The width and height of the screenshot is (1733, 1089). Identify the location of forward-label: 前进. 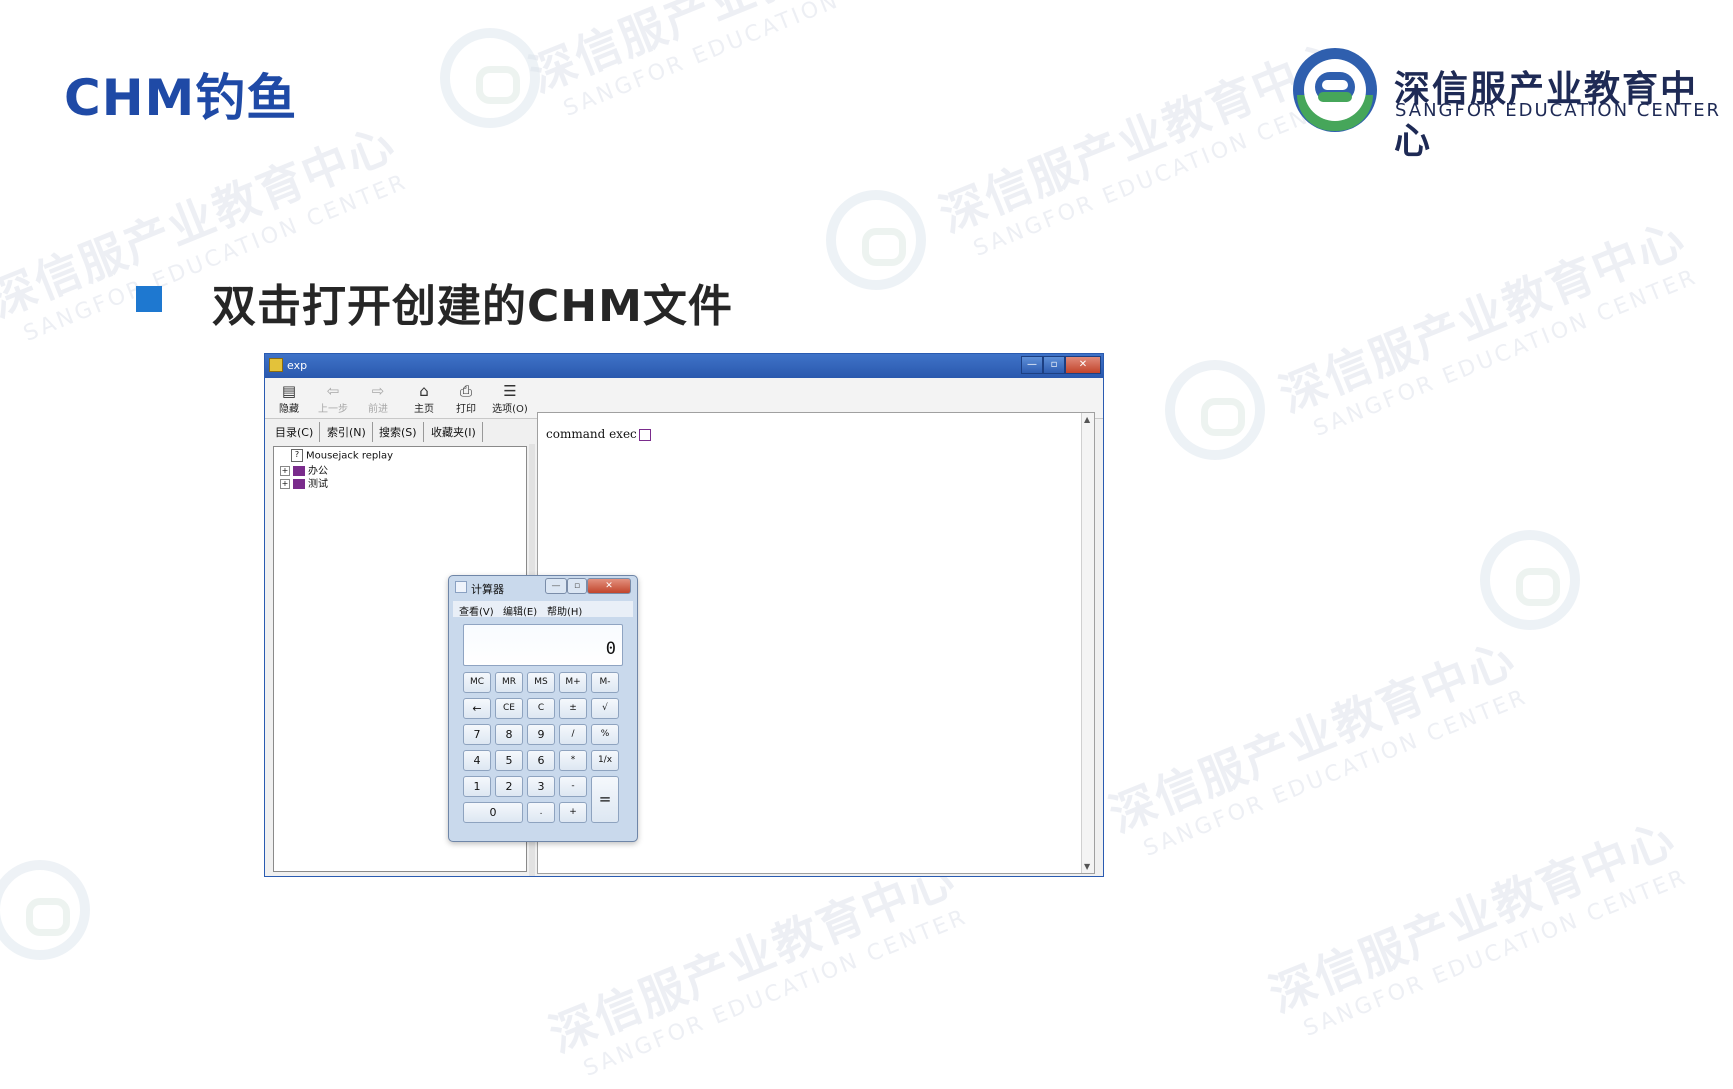
(378, 409).